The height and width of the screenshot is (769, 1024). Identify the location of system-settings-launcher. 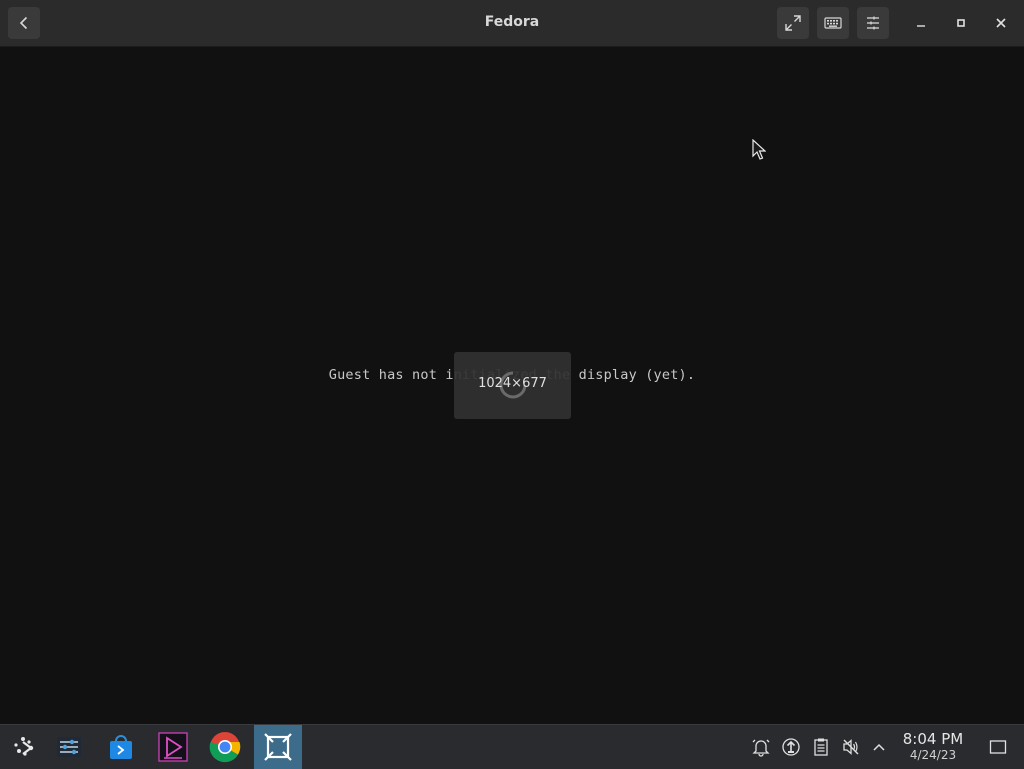
(69, 747).